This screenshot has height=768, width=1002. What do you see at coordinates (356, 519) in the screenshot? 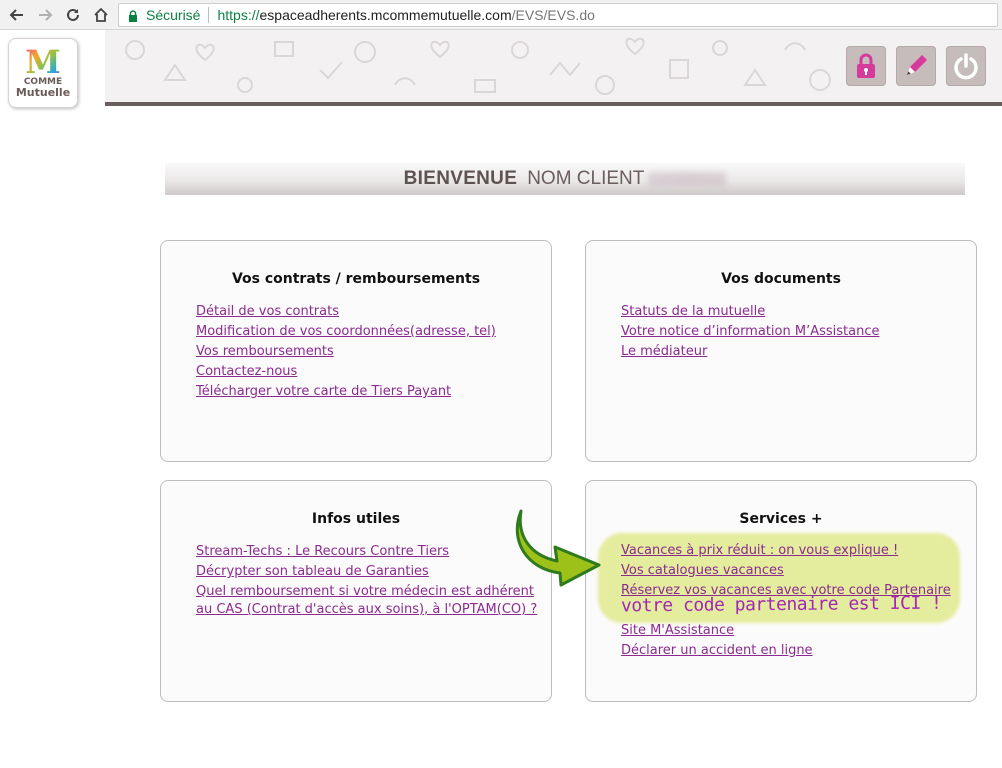
I see `card-title: Infos utiles` at bounding box center [356, 519].